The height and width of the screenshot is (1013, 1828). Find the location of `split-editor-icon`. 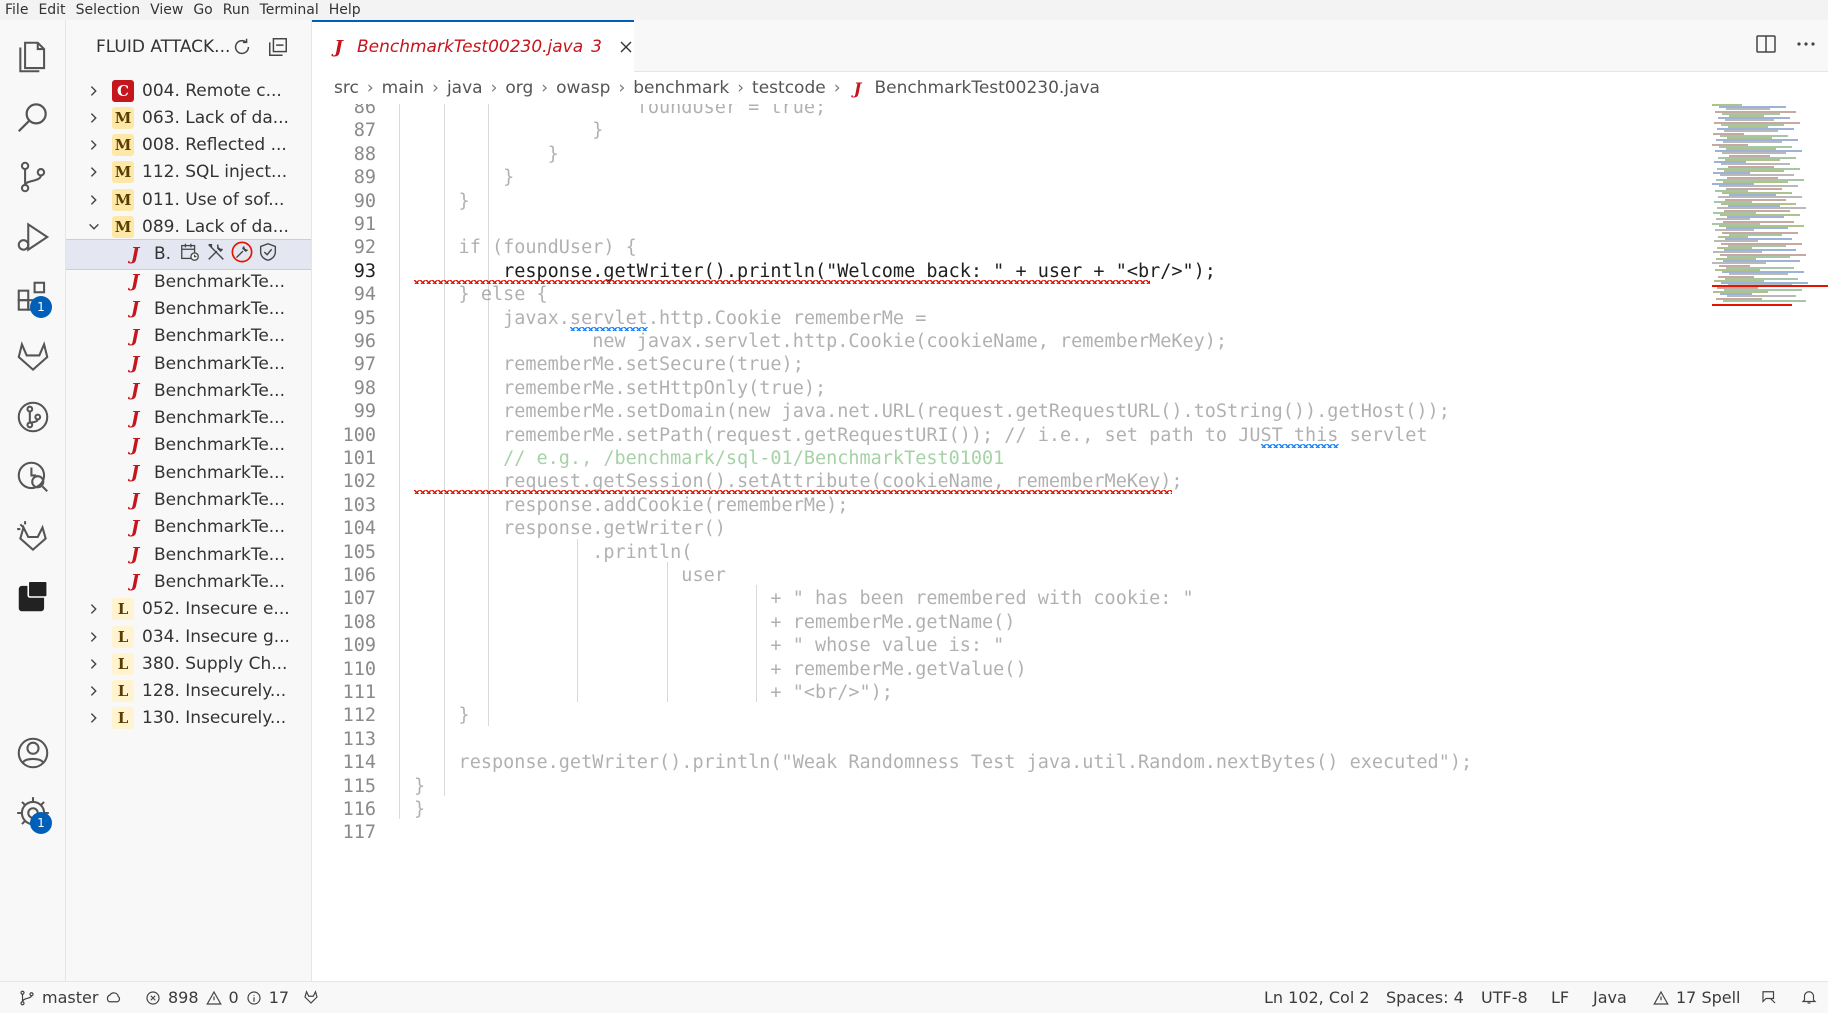

split-editor-icon is located at coordinates (1766, 46).